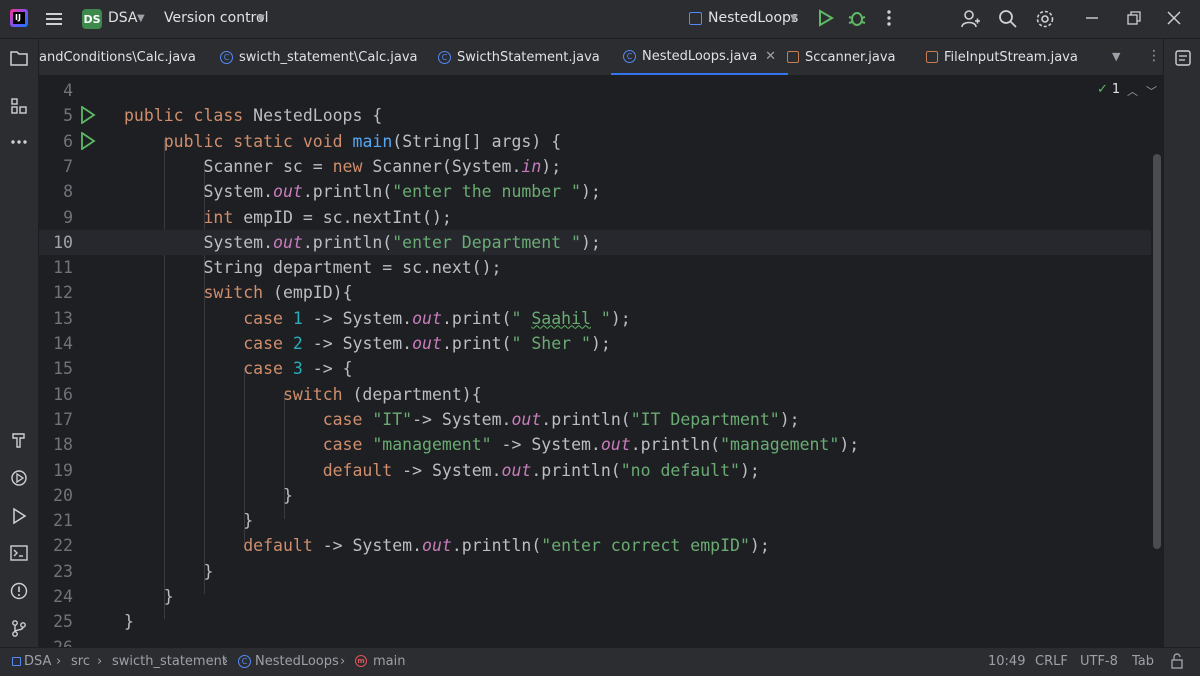 The width and height of the screenshot is (1200, 676). What do you see at coordinates (362, 242) in the screenshot?
I see `code-text: System.out.println("enter Department ");` at bounding box center [362, 242].